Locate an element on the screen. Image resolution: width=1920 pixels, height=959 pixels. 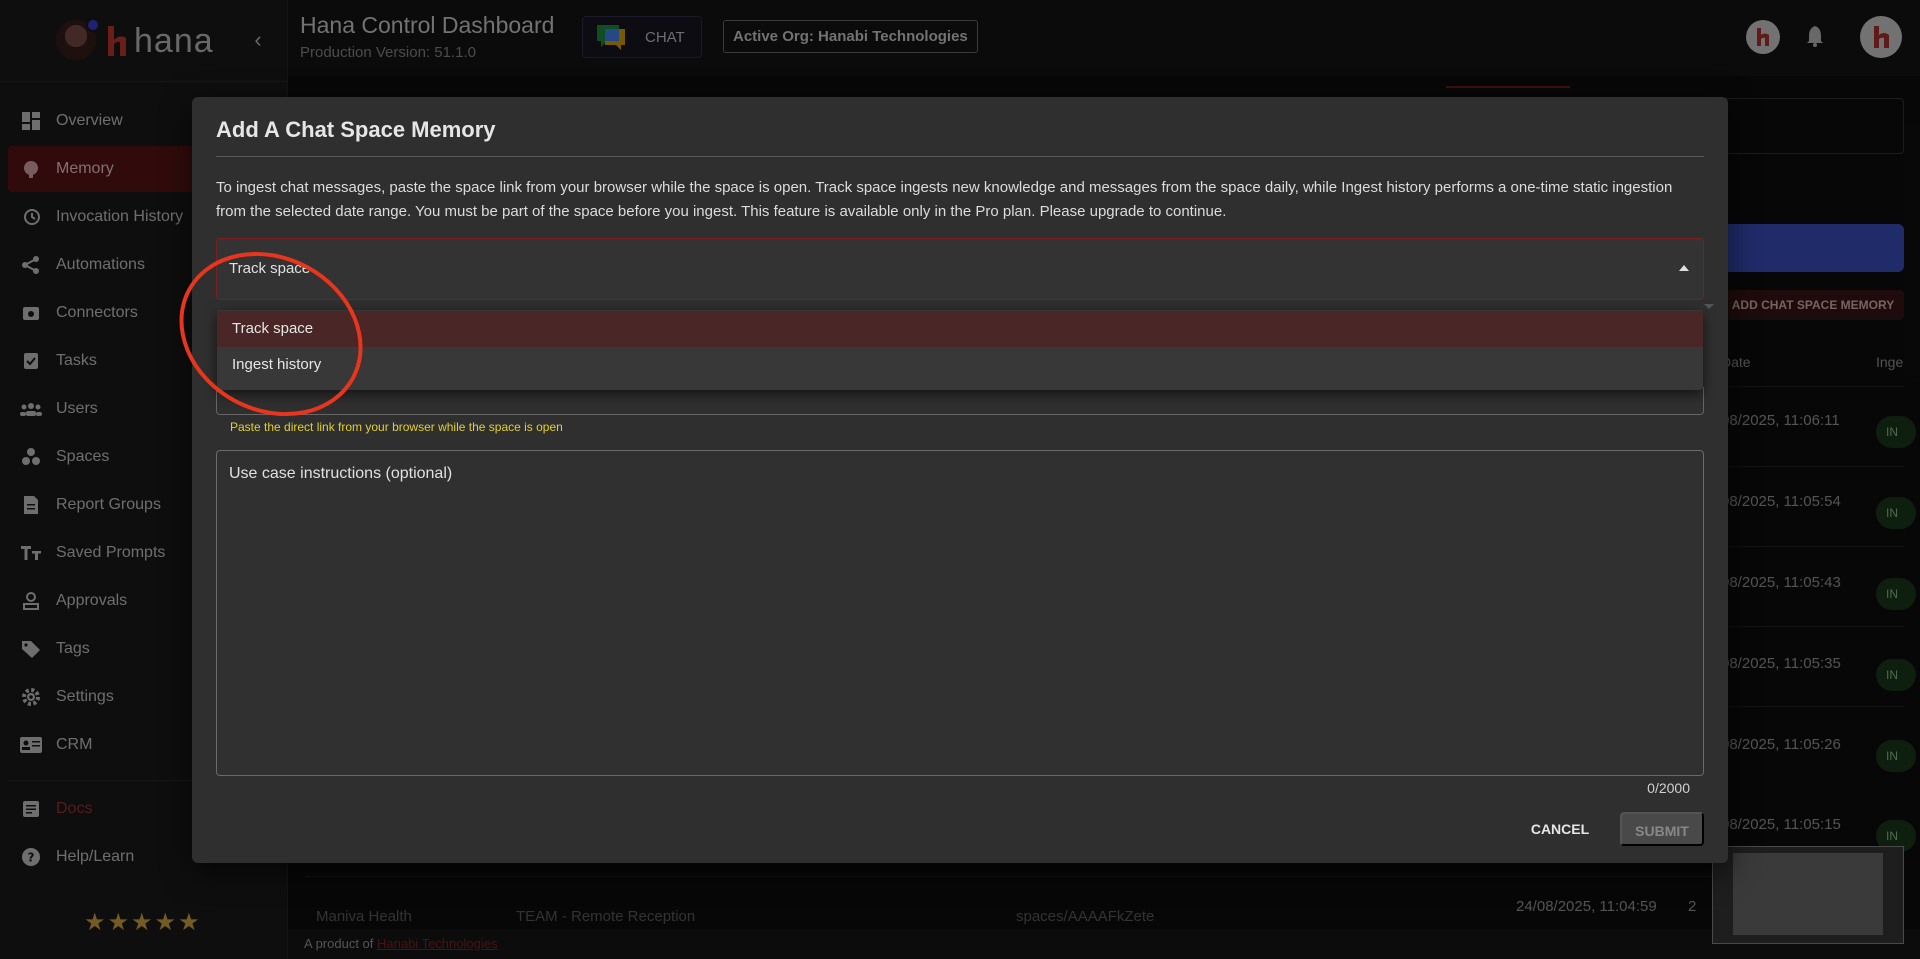
cancel-button: CANCEL is located at coordinates (1560, 829).